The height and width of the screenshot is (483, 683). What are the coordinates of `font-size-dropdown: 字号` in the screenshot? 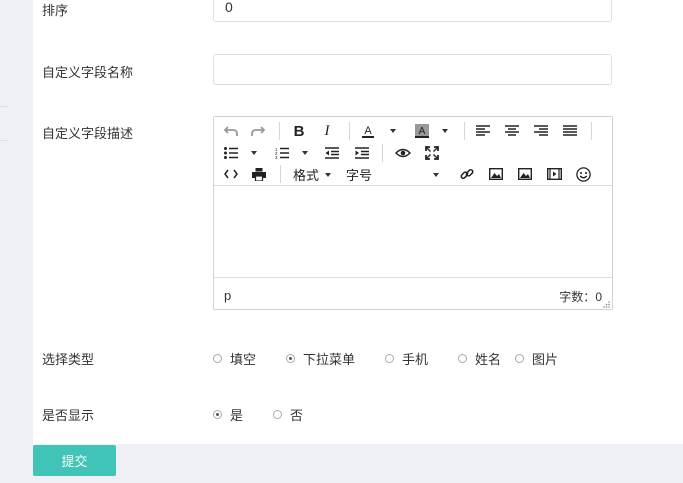 It's located at (361, 174).